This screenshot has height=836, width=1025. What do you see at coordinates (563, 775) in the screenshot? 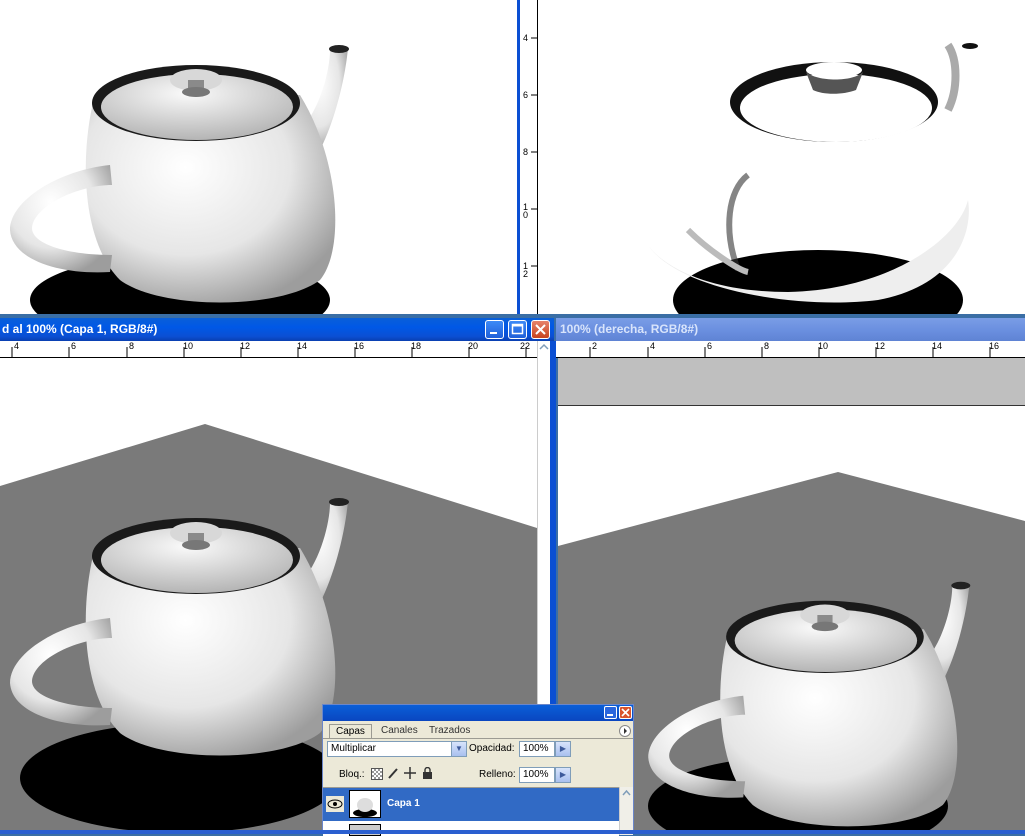
I see `fill-slider-button: ▶` at bounding box center [563, 775].